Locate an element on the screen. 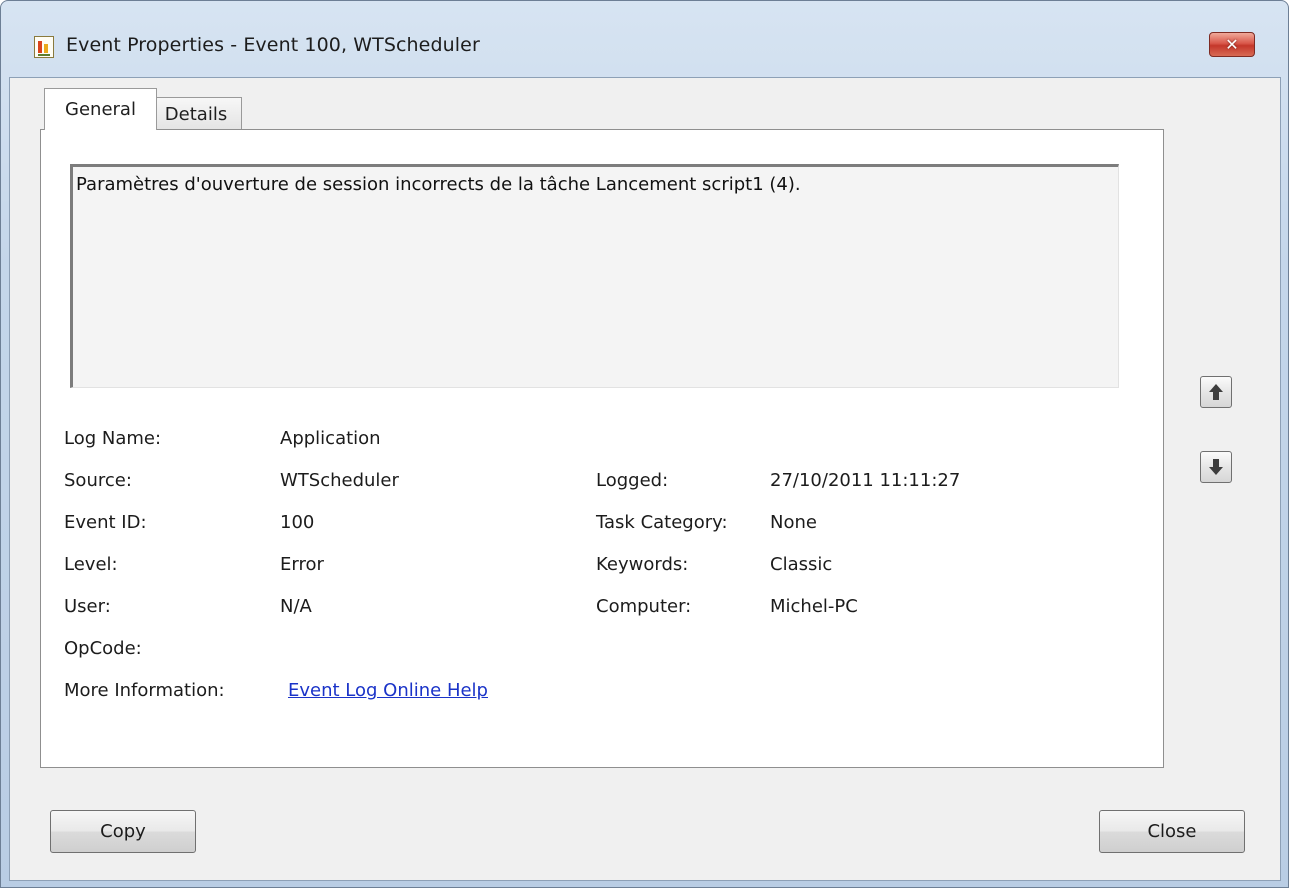 The height and width of the screenshot is (888, 1289). level-label: Level: is located at coordinates (91, 564).